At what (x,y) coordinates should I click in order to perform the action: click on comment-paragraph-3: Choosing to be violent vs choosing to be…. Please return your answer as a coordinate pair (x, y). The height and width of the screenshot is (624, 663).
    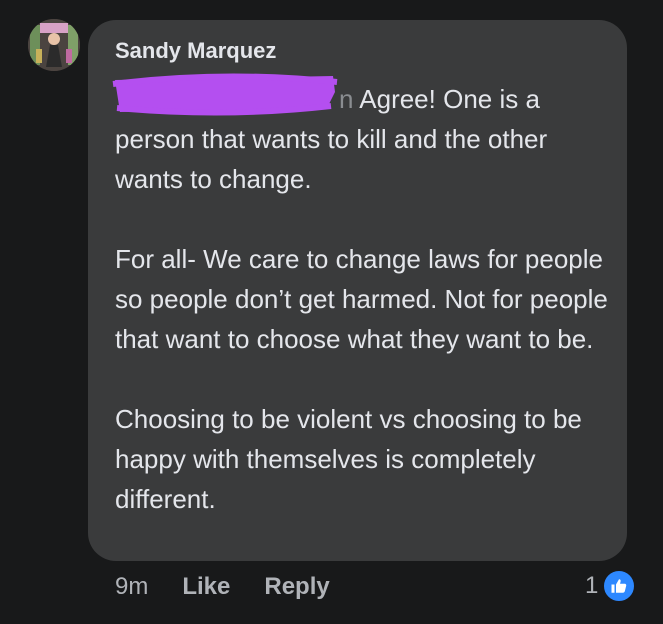
    Looking at the image, I should click on (352, 459).